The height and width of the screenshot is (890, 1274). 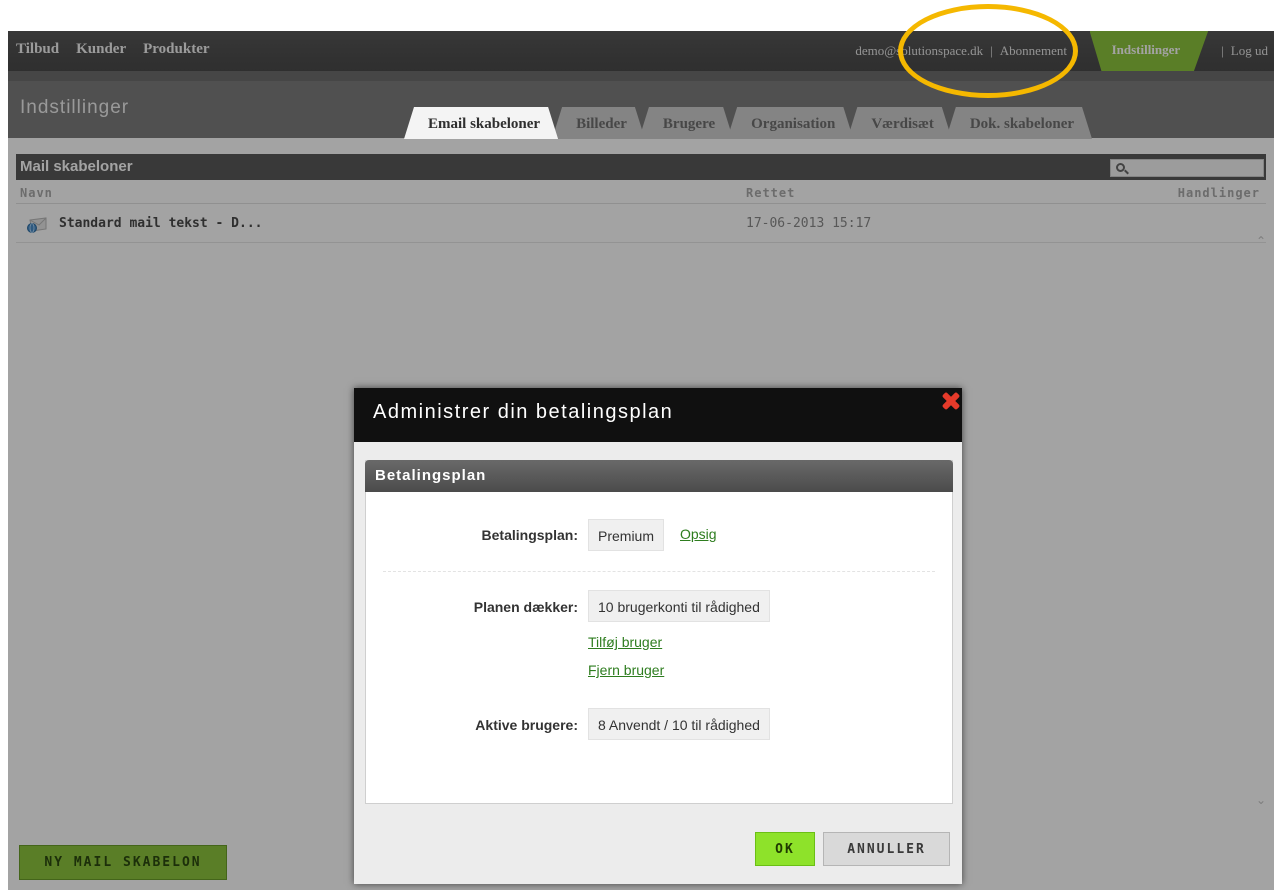 What do you see at coordinates (951, 401) in the screenshot?
I see `close-icon` at bounding box center [951, 401].